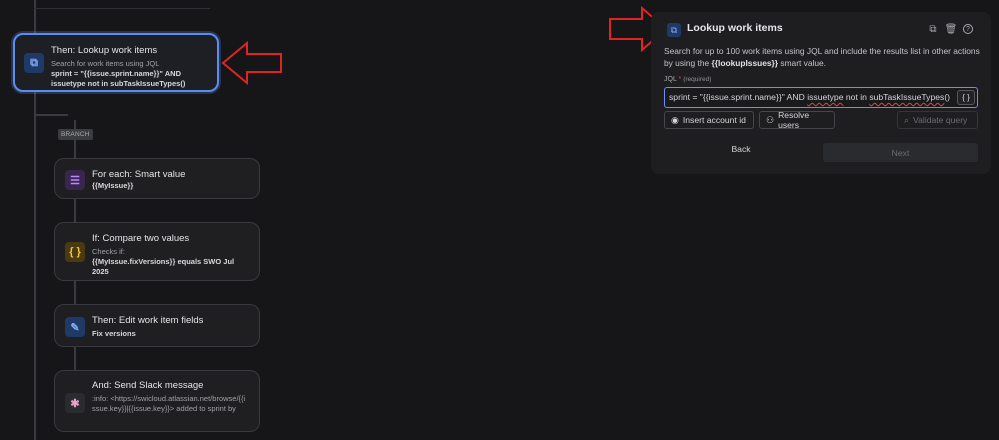 The image size is (999, 440). Describe the element at coordinates (35, 266) in the screenshot. I see `flow-line-main-lower` at that location.